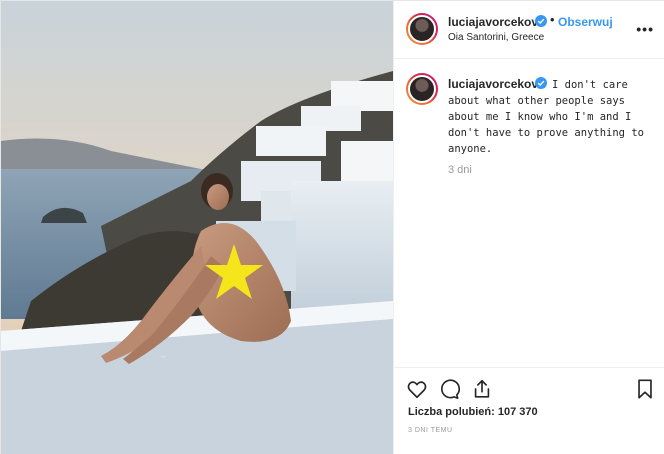 The height and width of the screenshot is (454, 664). What do you see at coordinates (449, 389) in the screenshot?
I see `comment-icon` at bounding box center [449, 389].